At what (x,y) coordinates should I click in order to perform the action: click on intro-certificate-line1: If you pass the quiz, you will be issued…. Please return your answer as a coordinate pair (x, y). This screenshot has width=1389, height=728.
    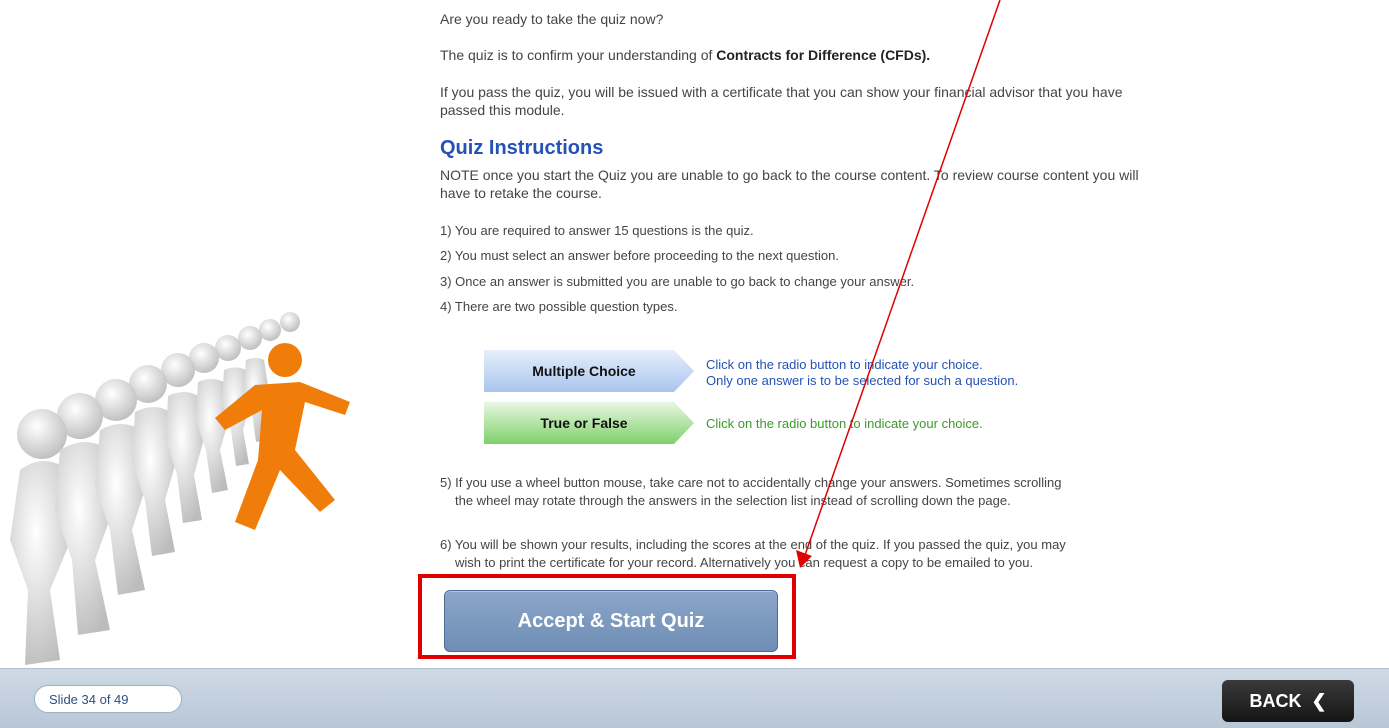
    Looking at the image, I should click on (781, 92).